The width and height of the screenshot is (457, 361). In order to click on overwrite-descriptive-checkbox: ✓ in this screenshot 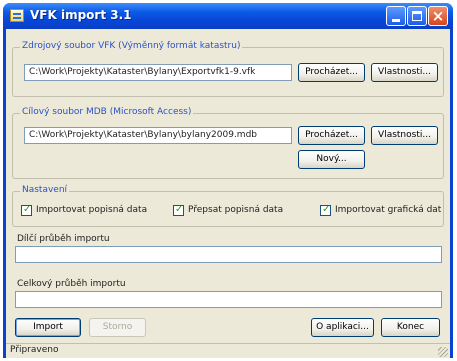, I will do `click(178, 210)`.